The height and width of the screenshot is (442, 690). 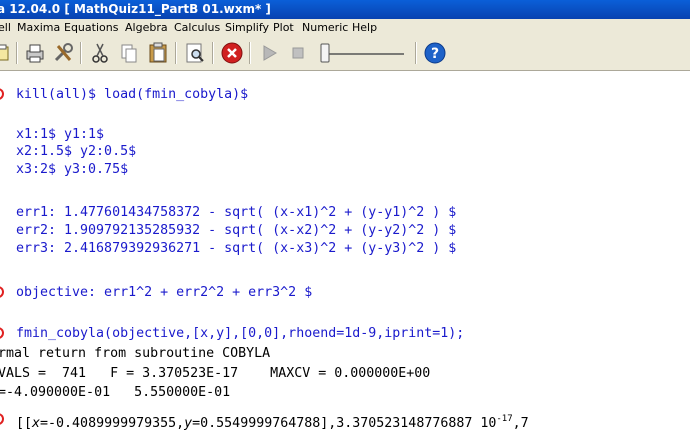 What do you see at coordinates (520, 423) in the screenshot?
I see `result-tail: ,7` at bounding box center [520, 423].